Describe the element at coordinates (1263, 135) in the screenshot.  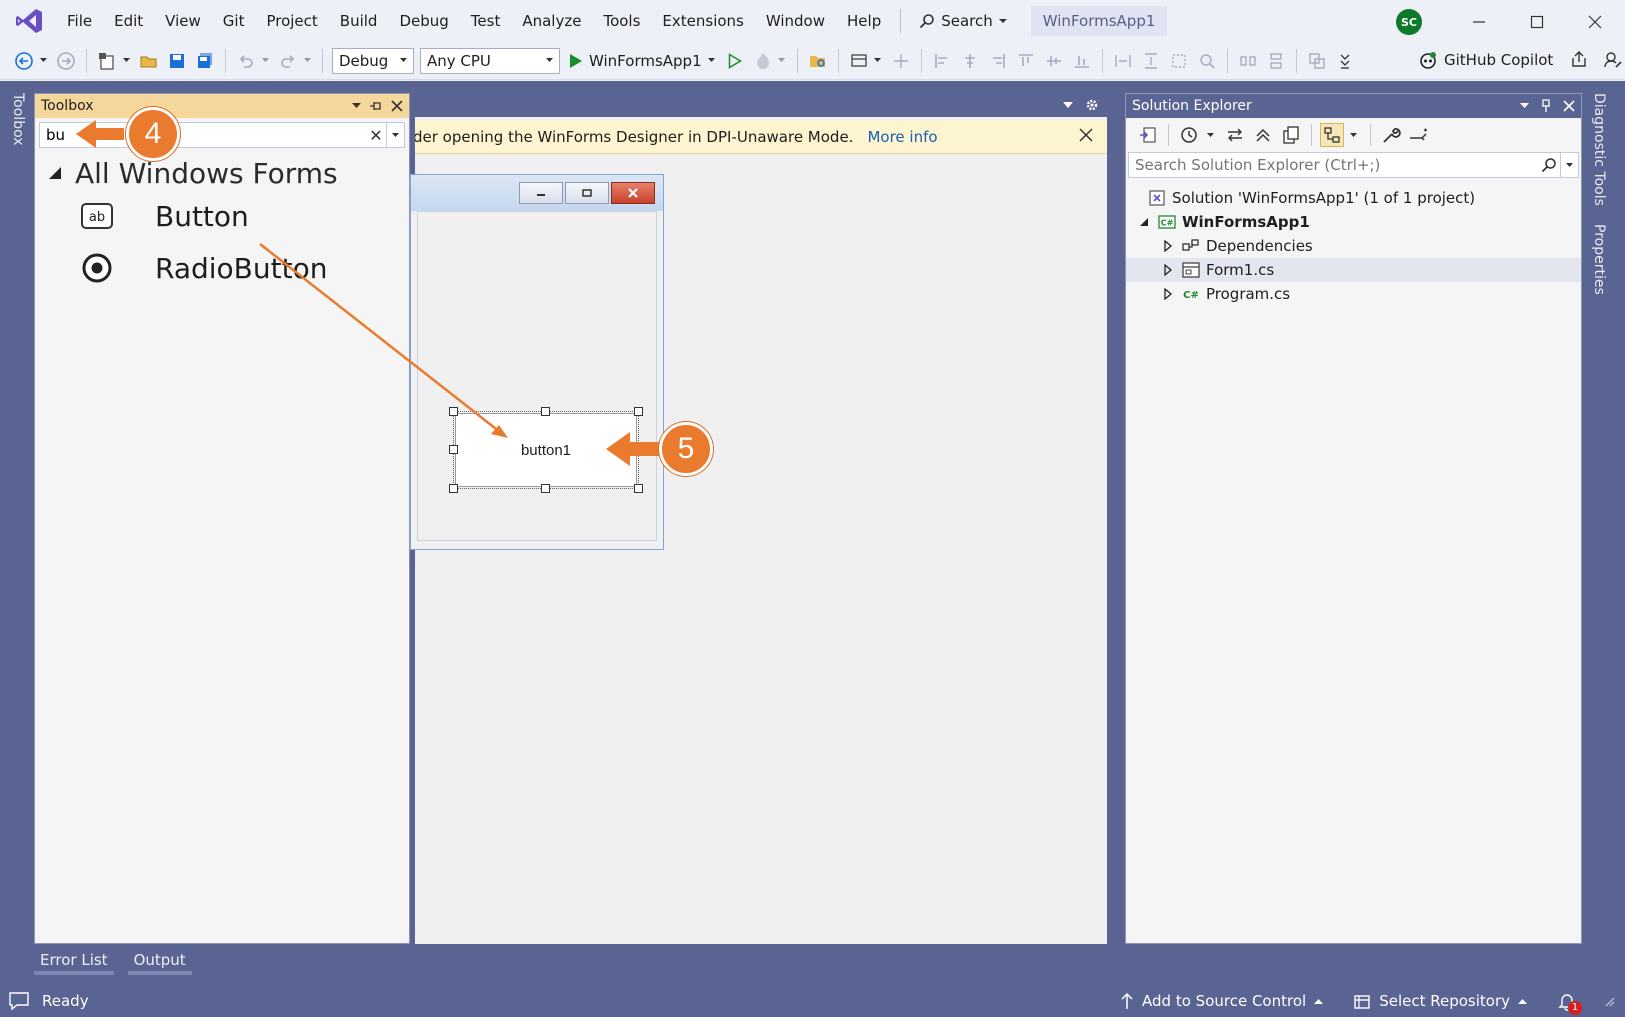
I see `collapse-all-button` at that location.